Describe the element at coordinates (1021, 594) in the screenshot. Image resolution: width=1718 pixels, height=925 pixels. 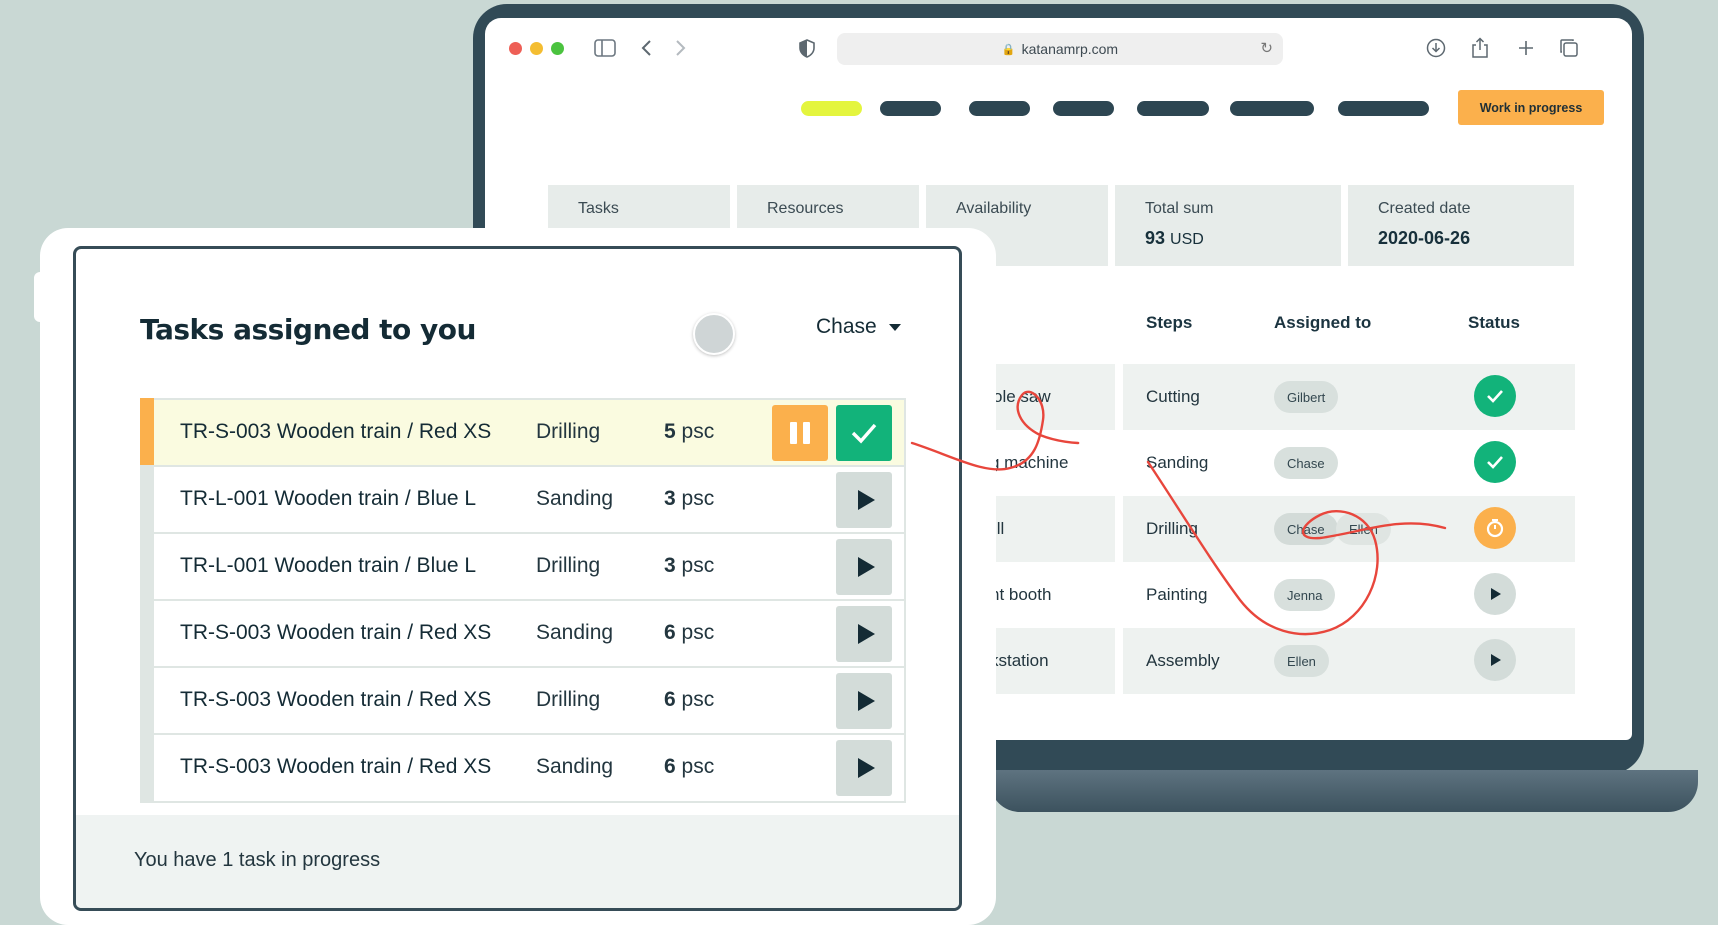
I see `resource-cell: nt booth` at that location.